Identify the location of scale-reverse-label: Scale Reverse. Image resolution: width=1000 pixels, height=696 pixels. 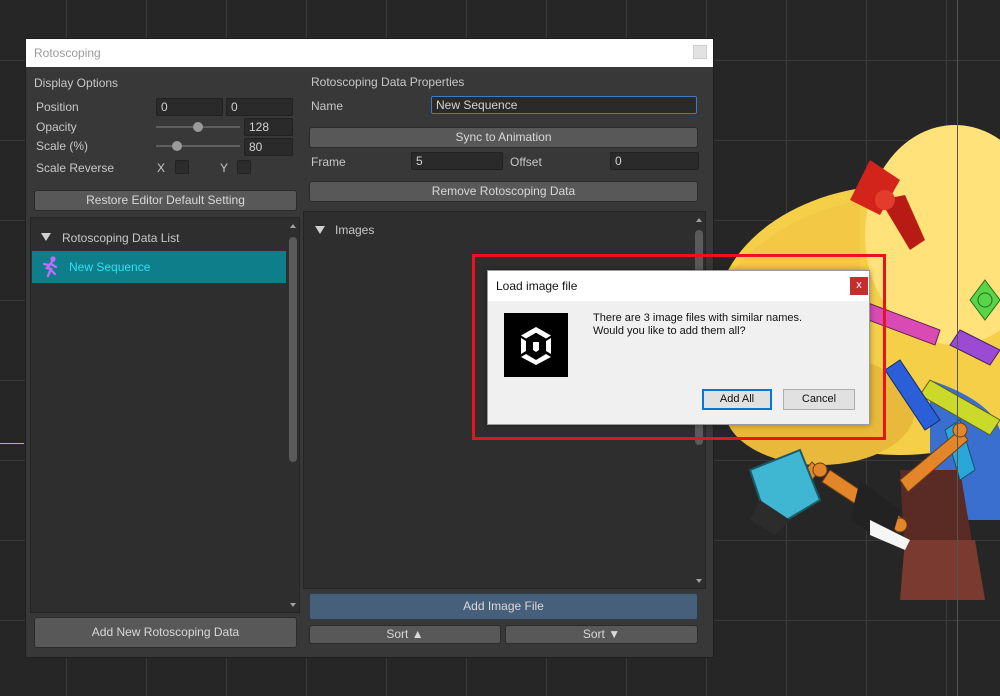
(75, 168).